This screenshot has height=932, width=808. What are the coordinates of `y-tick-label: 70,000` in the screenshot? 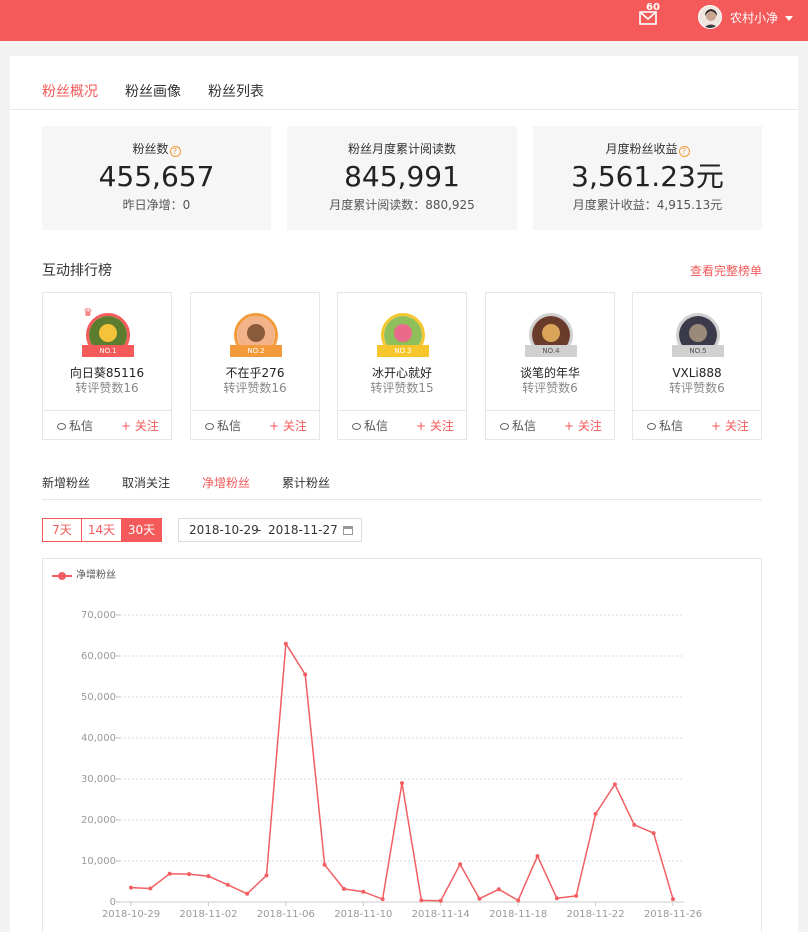 It's located at (98, 615).